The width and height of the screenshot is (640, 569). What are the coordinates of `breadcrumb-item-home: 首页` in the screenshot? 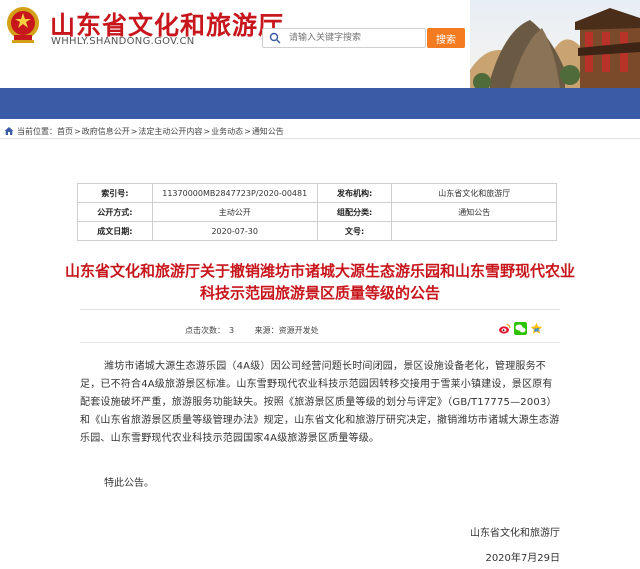 It's located at (65, 131).